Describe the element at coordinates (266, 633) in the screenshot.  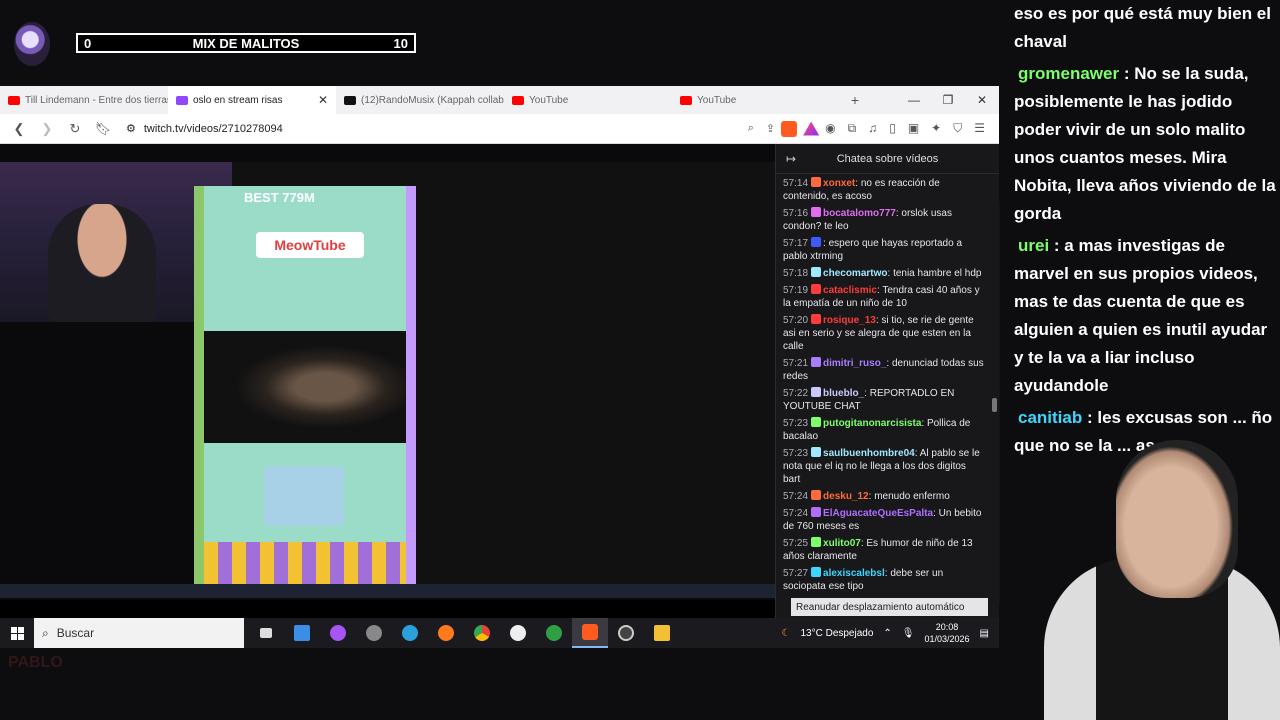
I see `task-view-icon` at that location.